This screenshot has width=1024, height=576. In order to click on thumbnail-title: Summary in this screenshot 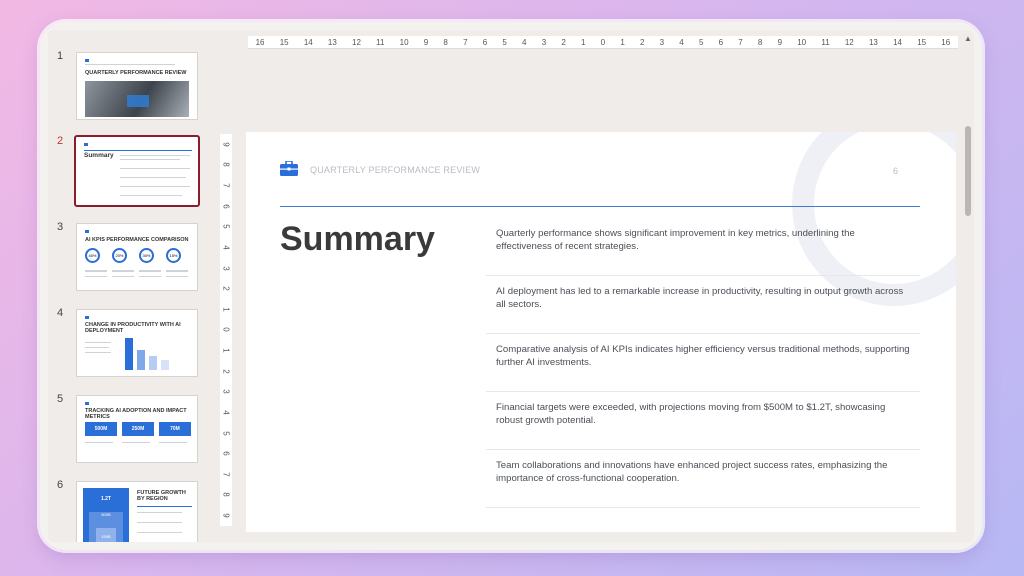, I will do `click(99, 155)`.